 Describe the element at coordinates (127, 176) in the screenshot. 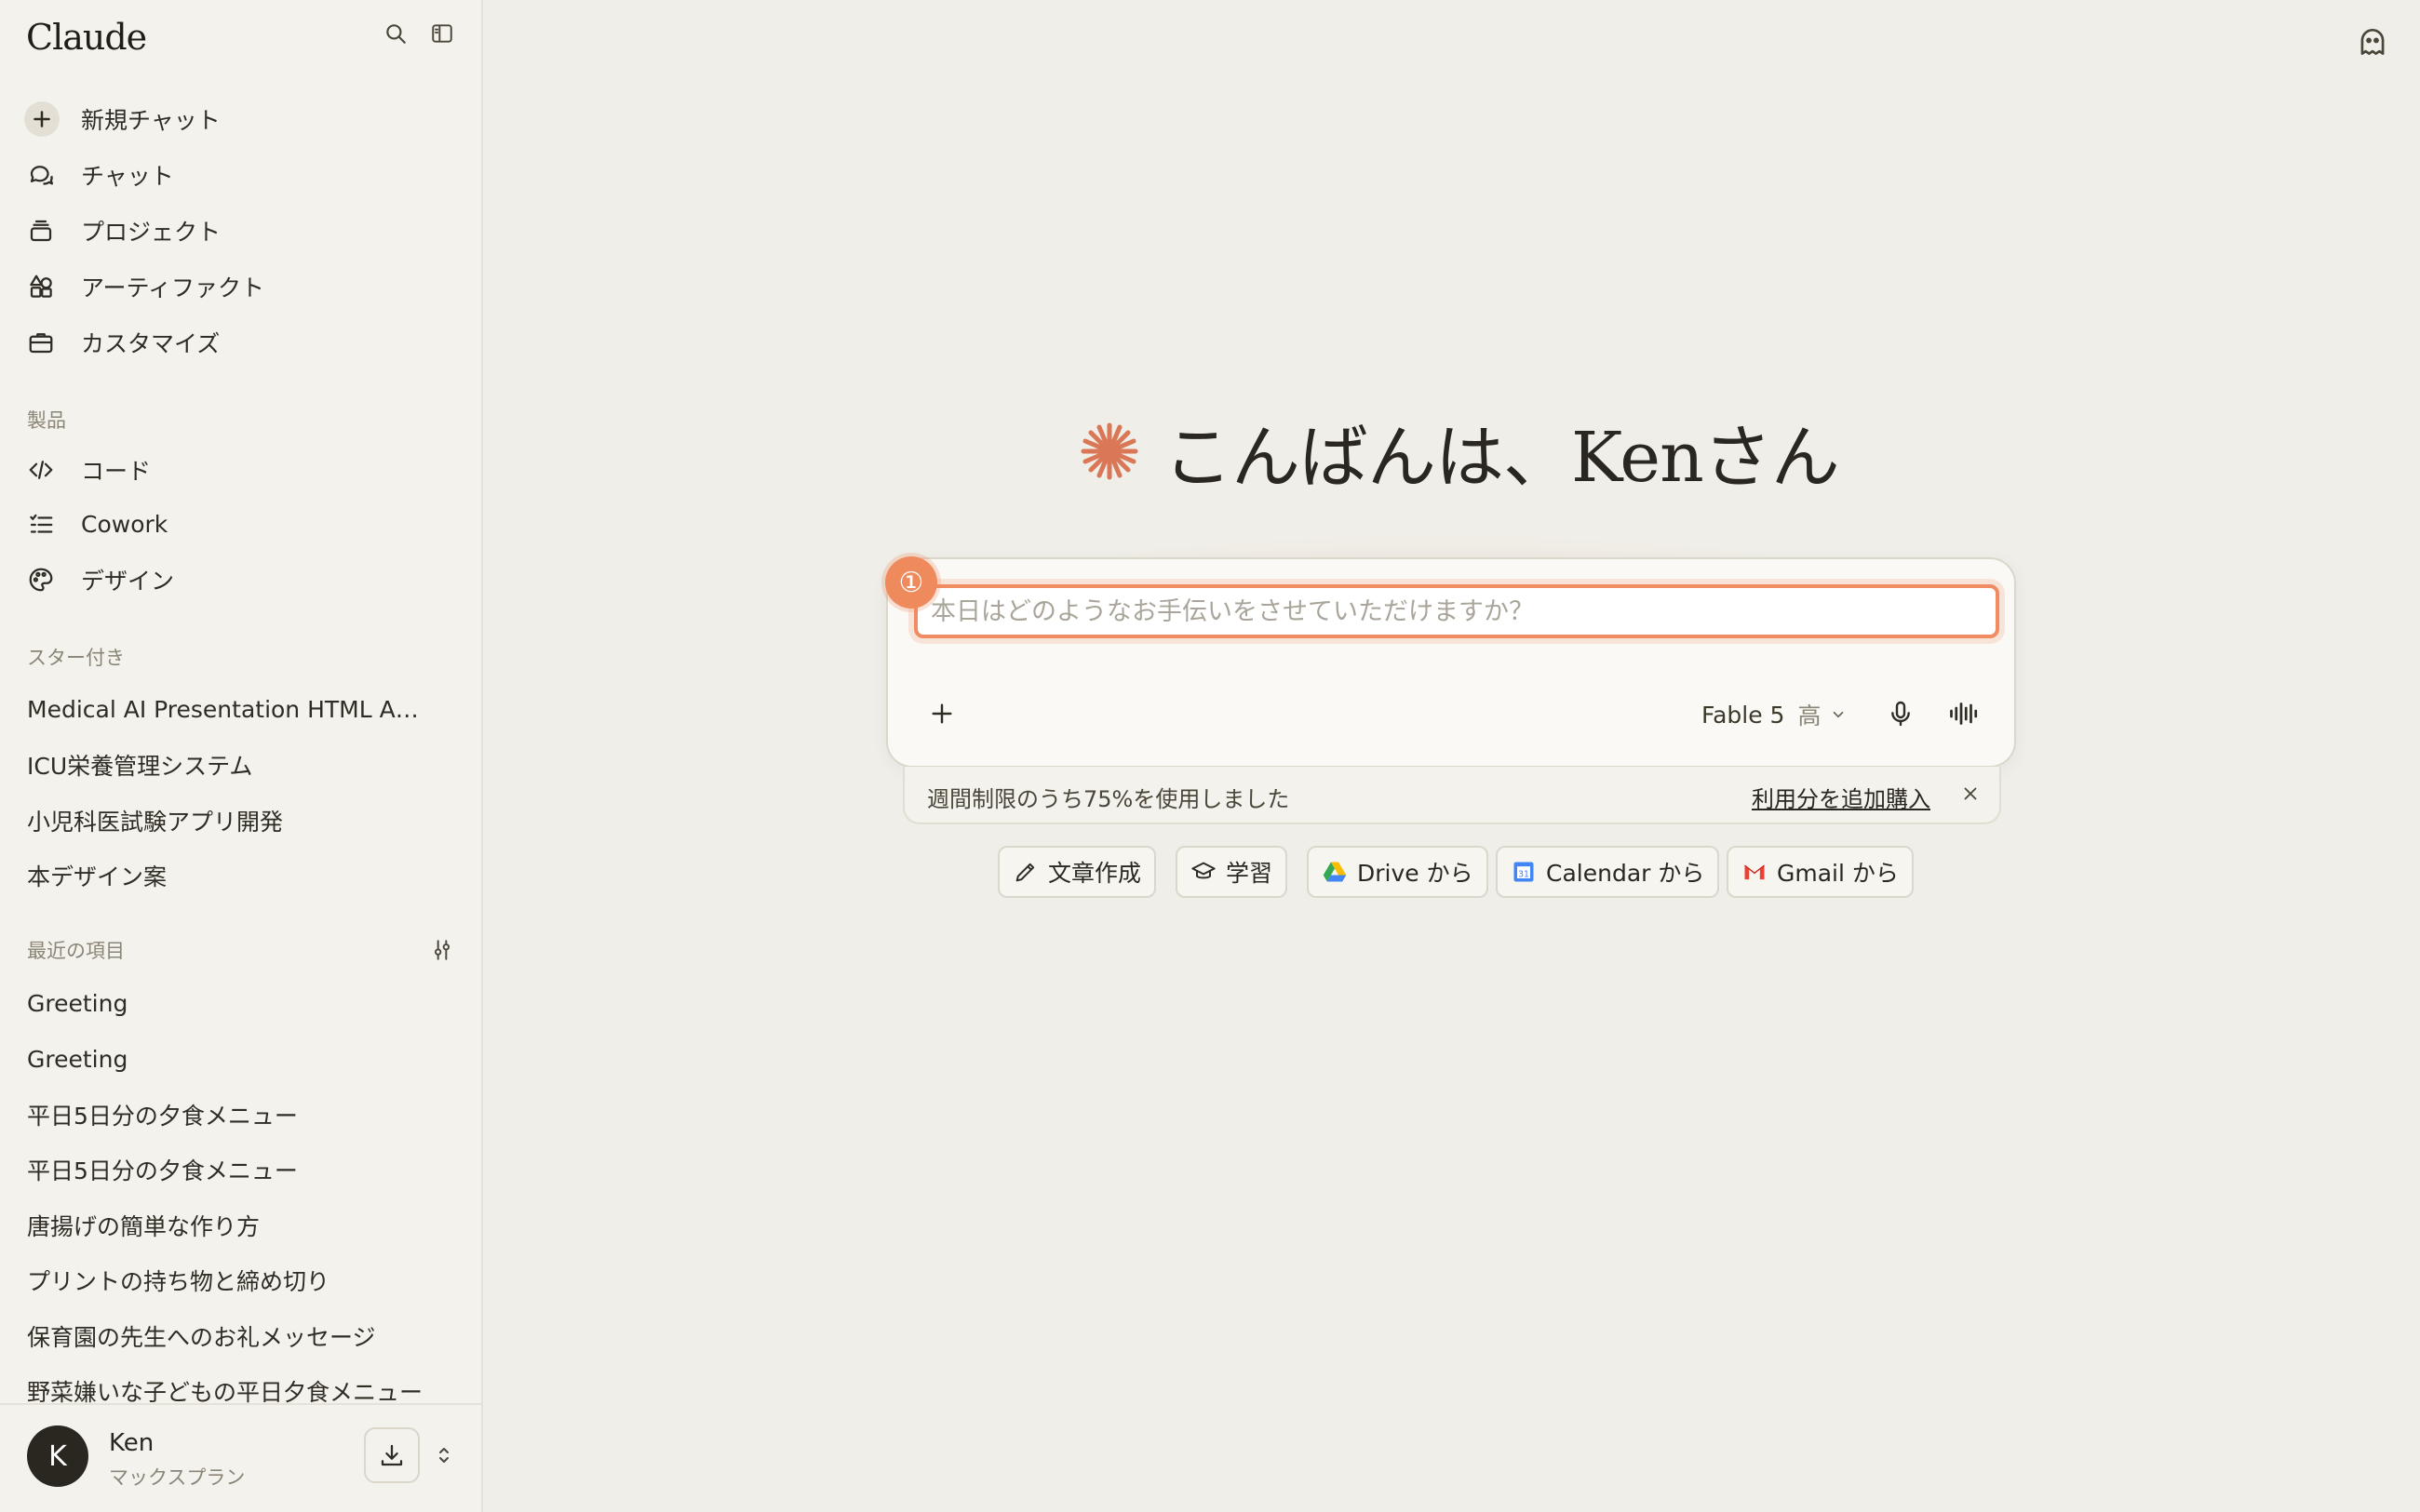

I see `sidebar-item-label: チャット` at that location.